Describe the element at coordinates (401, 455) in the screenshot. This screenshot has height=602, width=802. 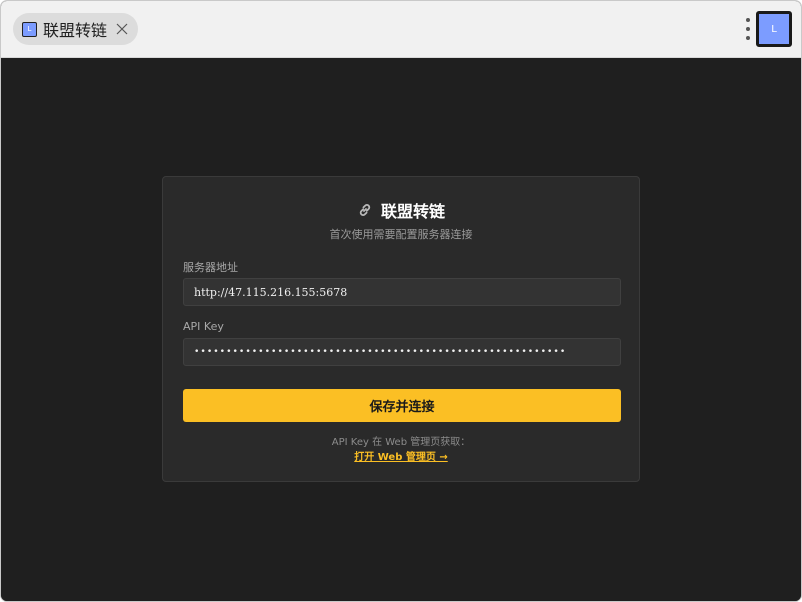
I see `open-web-admin-link: 打开 Web 管理页 →` at that location.